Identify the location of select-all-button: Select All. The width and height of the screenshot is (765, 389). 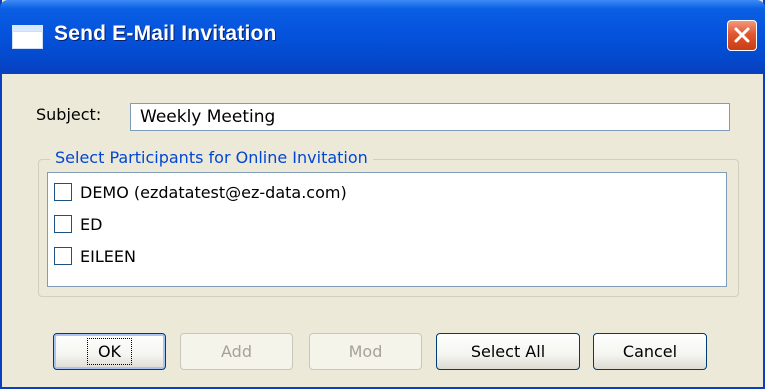
(508, 351).